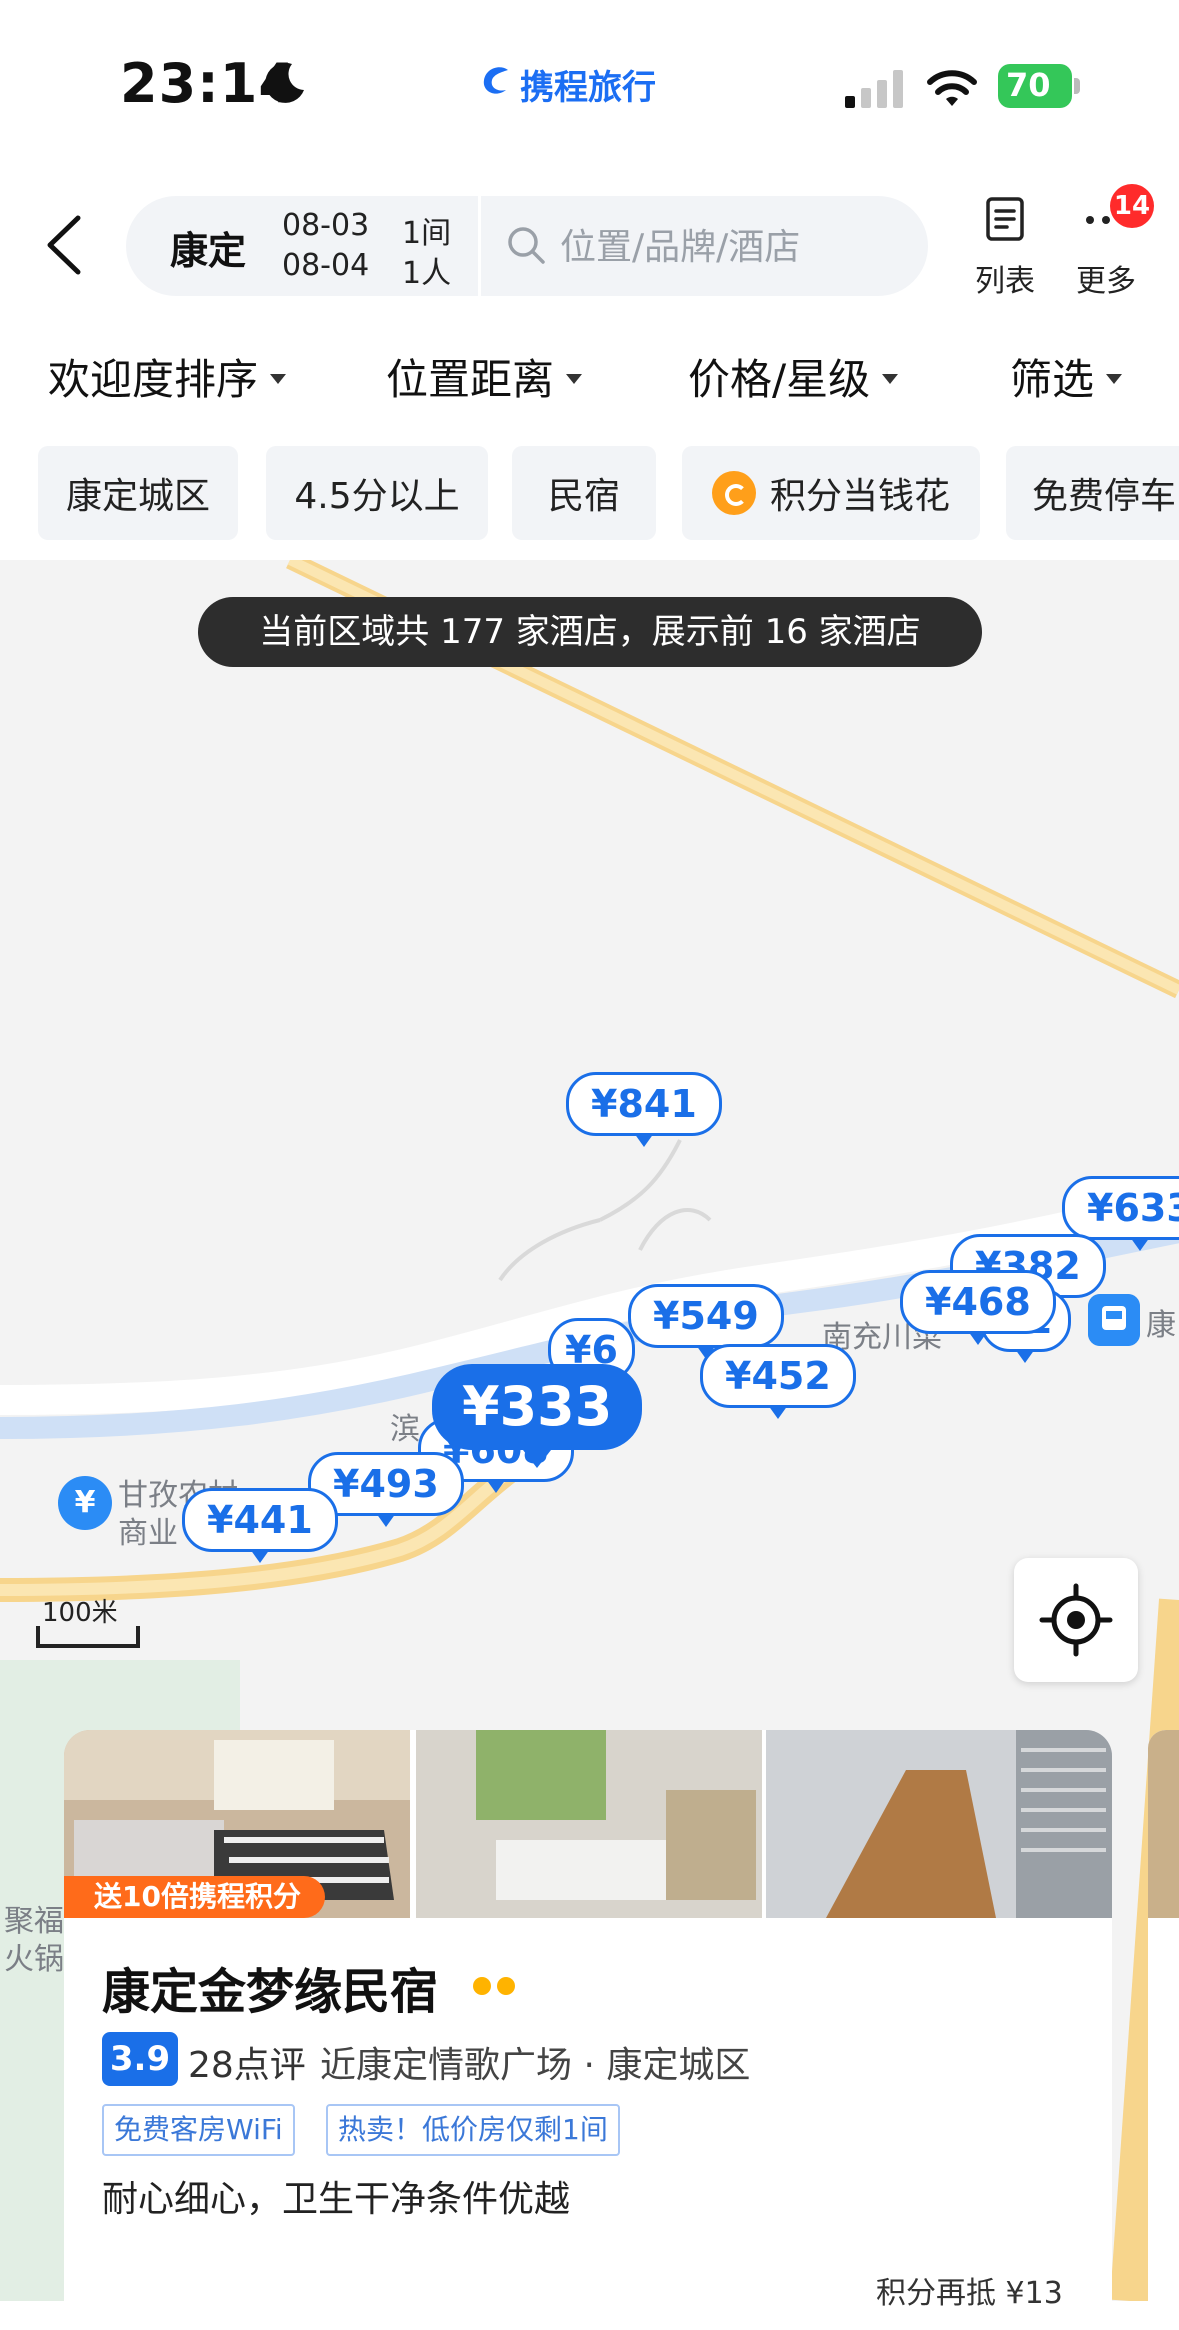  Describe the element at coordinates (1163, 2030) in the screenshot. I see `next-hotel-card` at that location.